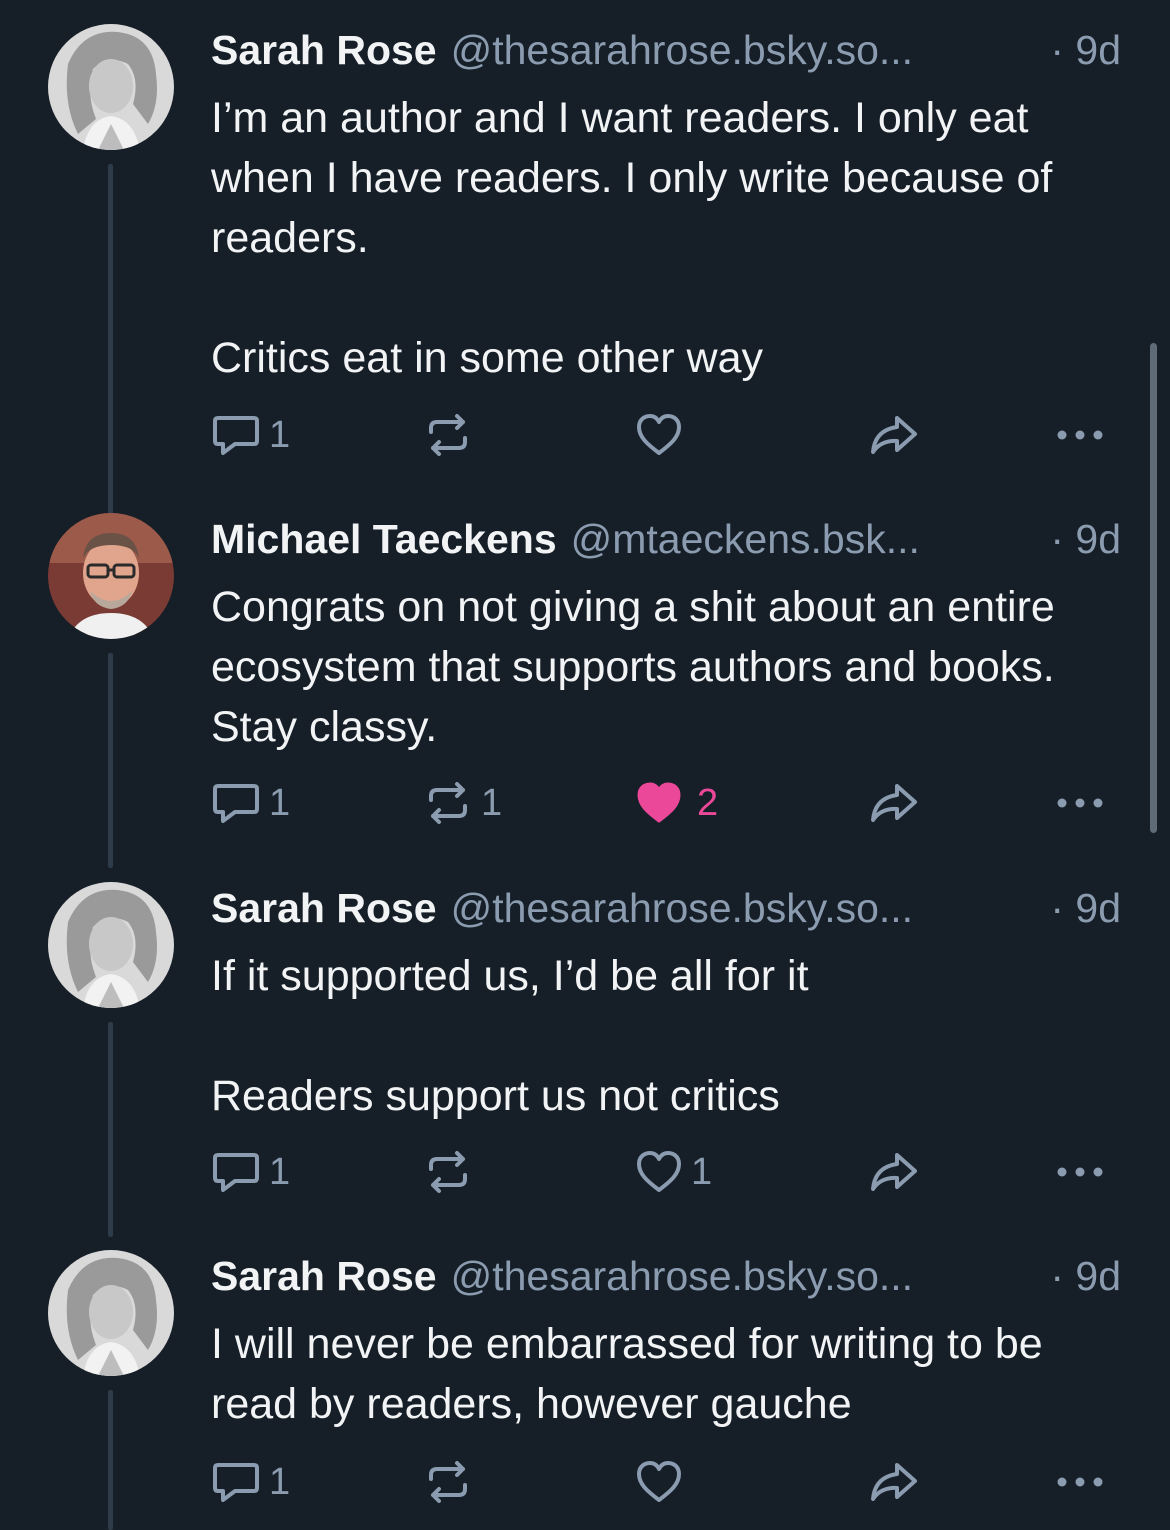 The height and width of the screenshot is (1530, 1170). What do you see at coordinates (1153, 588) in the screenshot?
I see `scrollbar` at bounding box center [1153, 588].